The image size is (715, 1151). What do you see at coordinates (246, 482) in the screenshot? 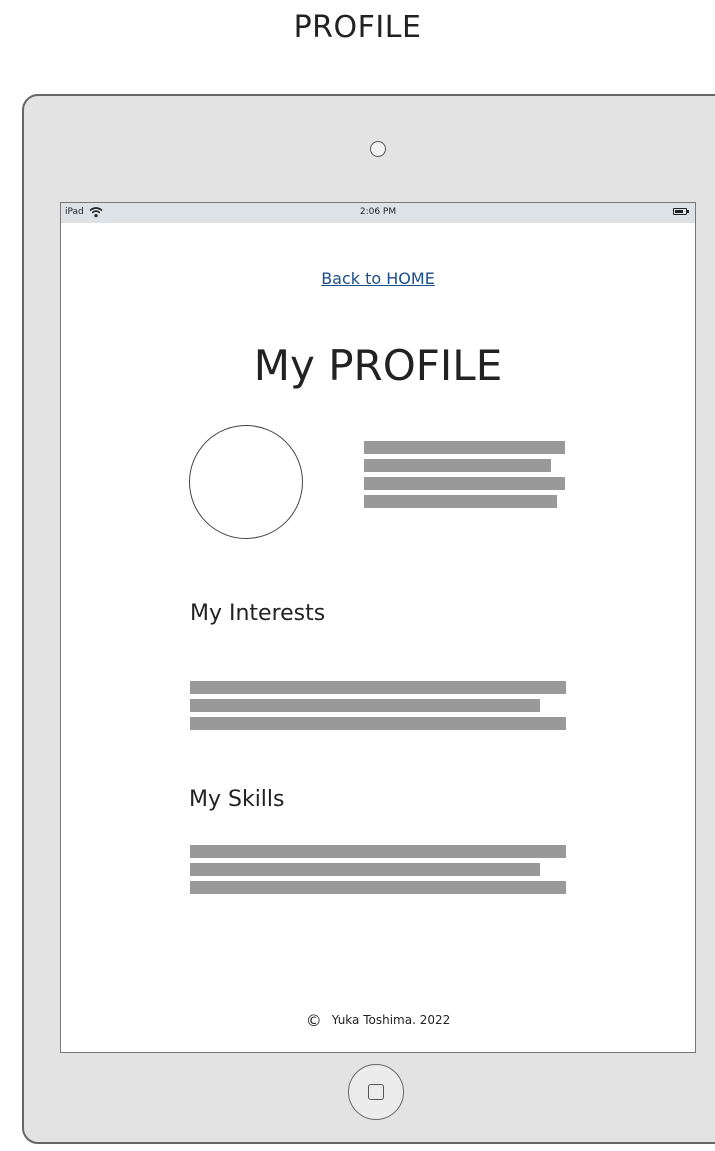
I see `avatar-placeholder` at bounding box center [246, 482].